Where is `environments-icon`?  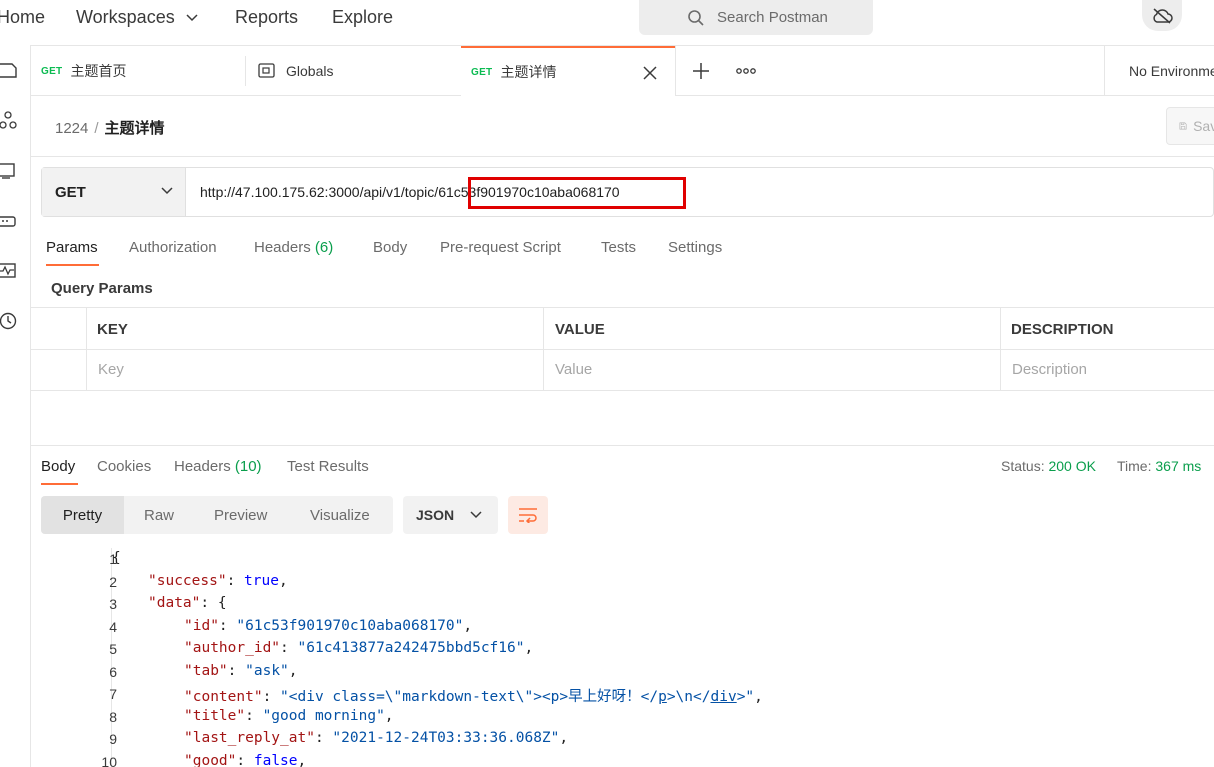 environments-icon is located at coordinates (9, 171).